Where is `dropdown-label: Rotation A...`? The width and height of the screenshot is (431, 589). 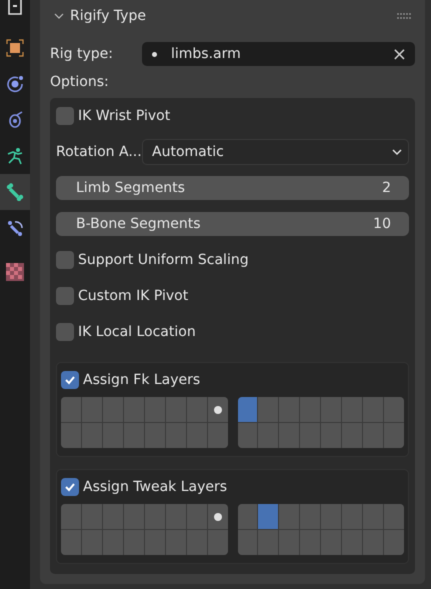 dropdown-label: Rotation A... is located at coordinates (99, 152).